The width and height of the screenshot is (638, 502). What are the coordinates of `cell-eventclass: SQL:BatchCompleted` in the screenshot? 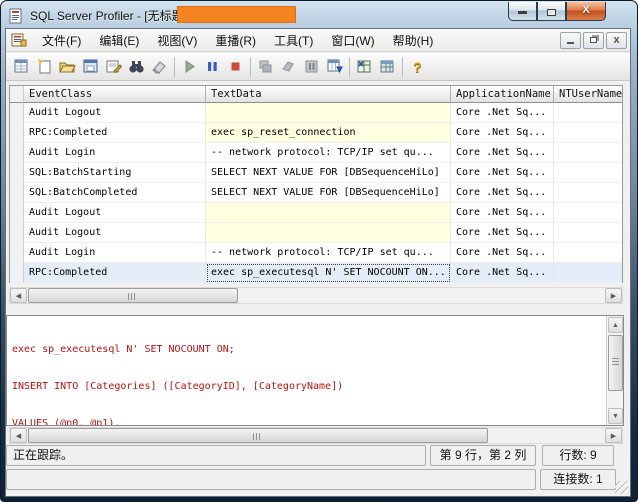 It's located at (115, 193).